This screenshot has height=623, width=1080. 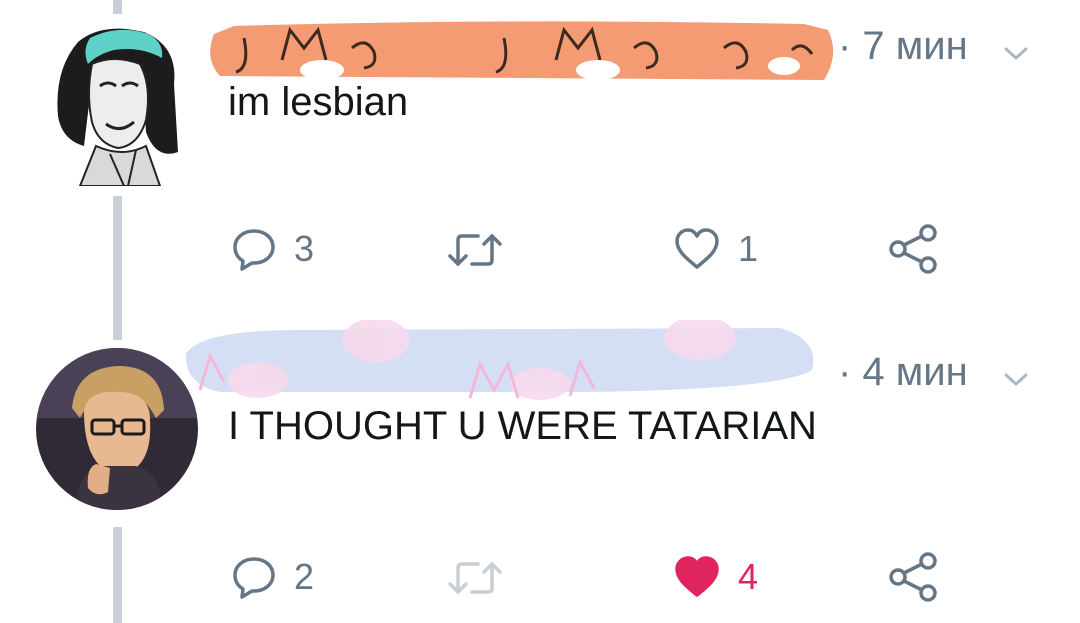 What do you see at coordinates (903, 372) in the screenshot?
I see `timestamp: · 4 мин` at bounding box center [903, 372].